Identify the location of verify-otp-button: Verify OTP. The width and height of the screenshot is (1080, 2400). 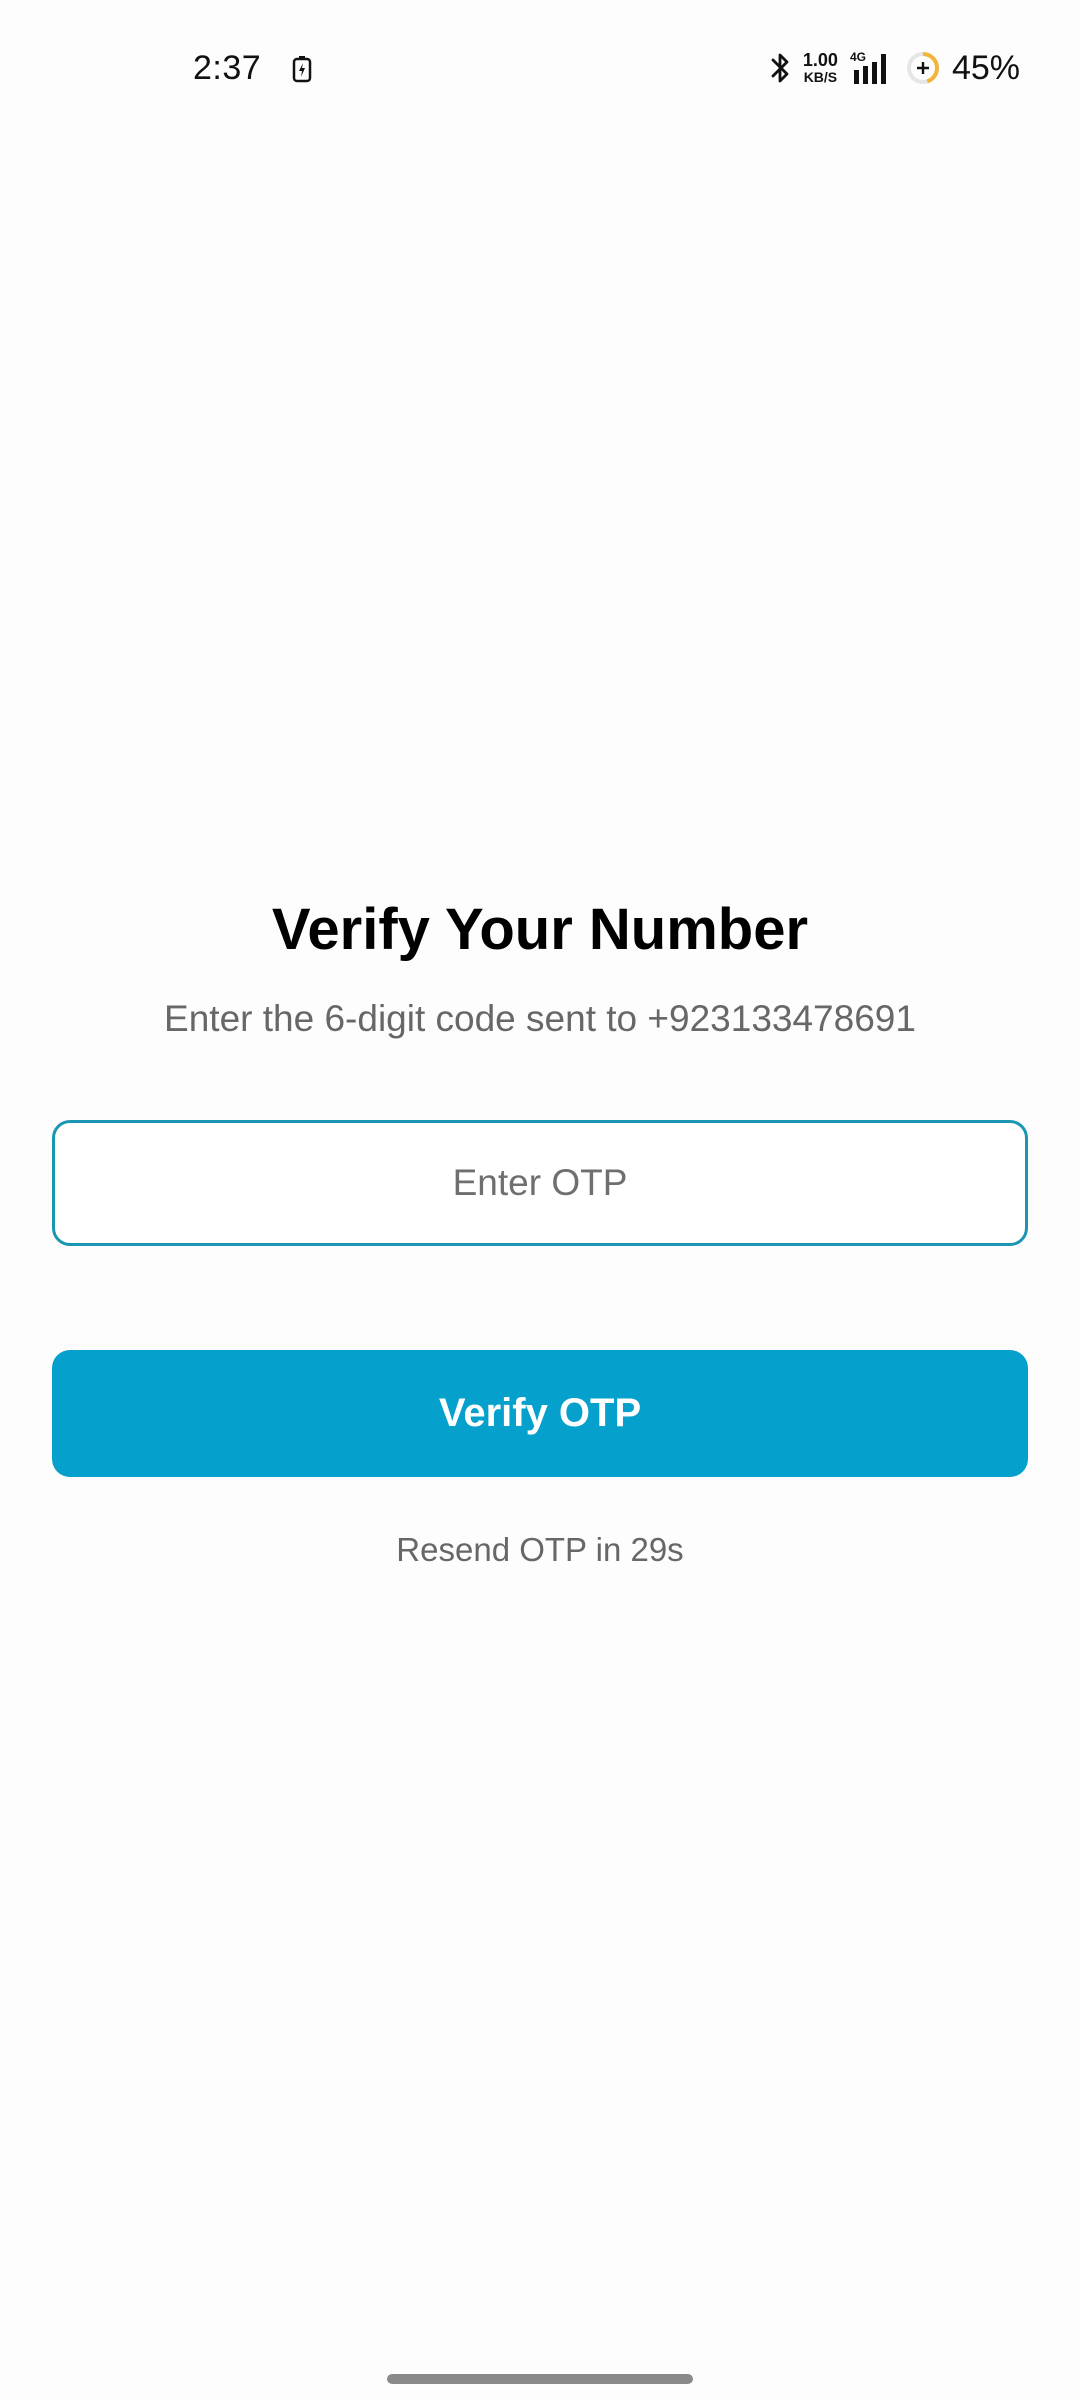
(540, 1413).